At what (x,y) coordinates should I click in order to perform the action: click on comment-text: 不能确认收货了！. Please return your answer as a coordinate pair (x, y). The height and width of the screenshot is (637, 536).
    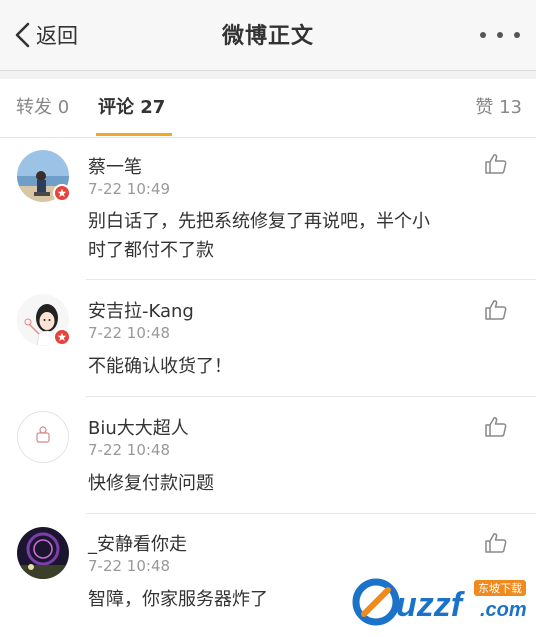
    Looking at the image, I should click on (298, 366).